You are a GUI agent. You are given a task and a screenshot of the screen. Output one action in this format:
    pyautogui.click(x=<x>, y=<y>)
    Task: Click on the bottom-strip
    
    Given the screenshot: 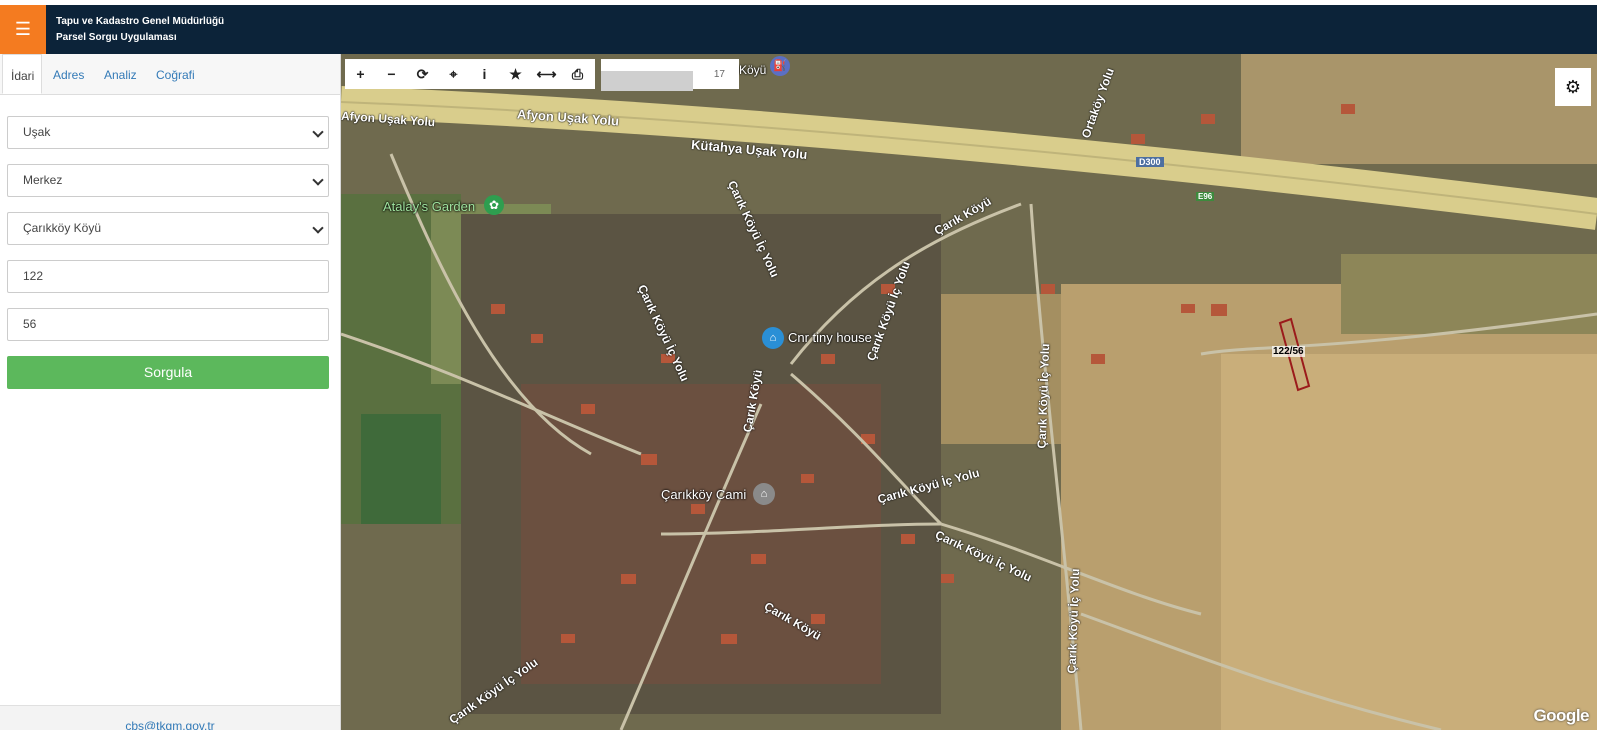 What is the action you would take?
    pyautogui.click(x=798, y=738)
    